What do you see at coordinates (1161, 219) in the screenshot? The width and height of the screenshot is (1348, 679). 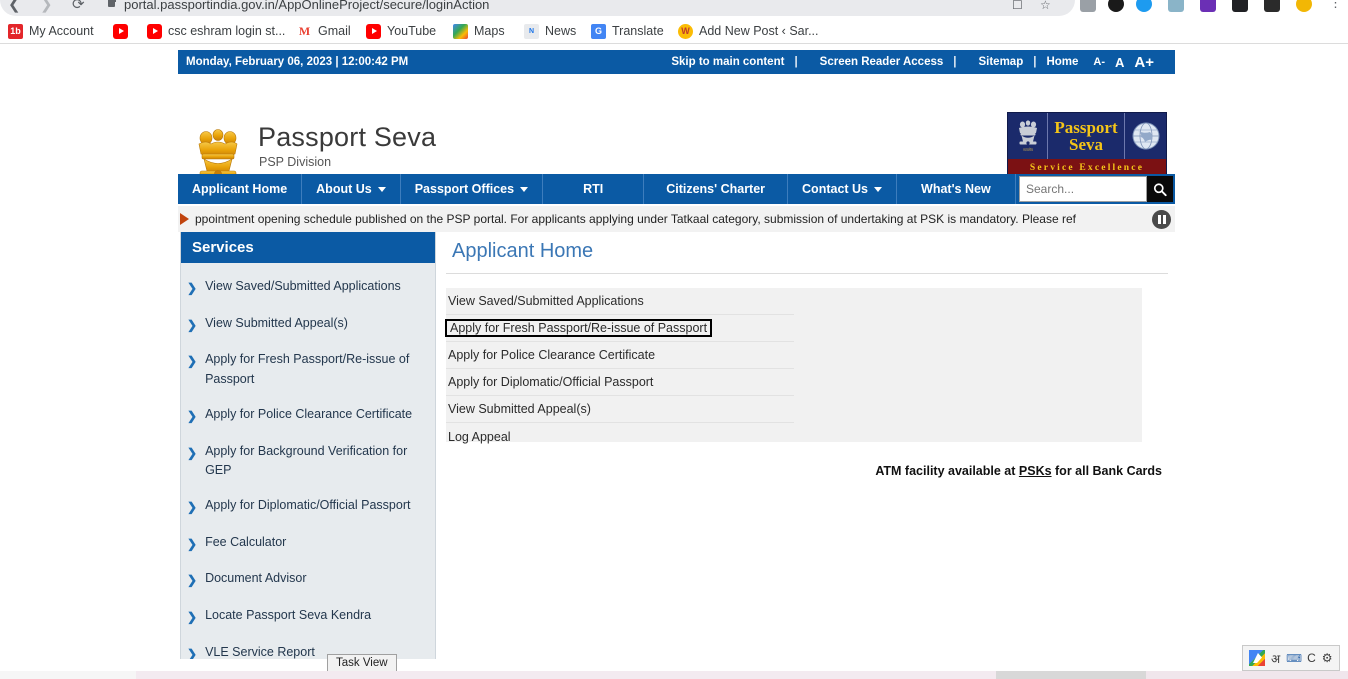 I see `pause-icon` at bounding box center [1161, 219].